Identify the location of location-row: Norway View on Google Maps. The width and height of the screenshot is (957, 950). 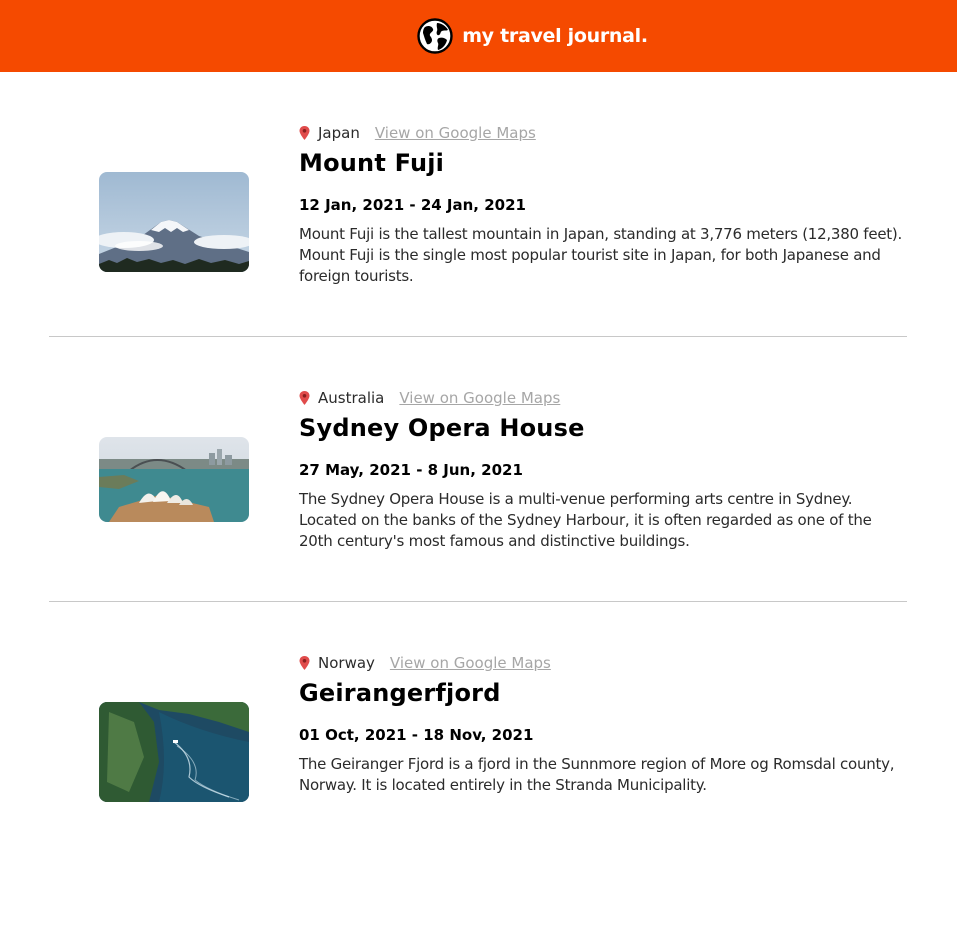
(603, 663).